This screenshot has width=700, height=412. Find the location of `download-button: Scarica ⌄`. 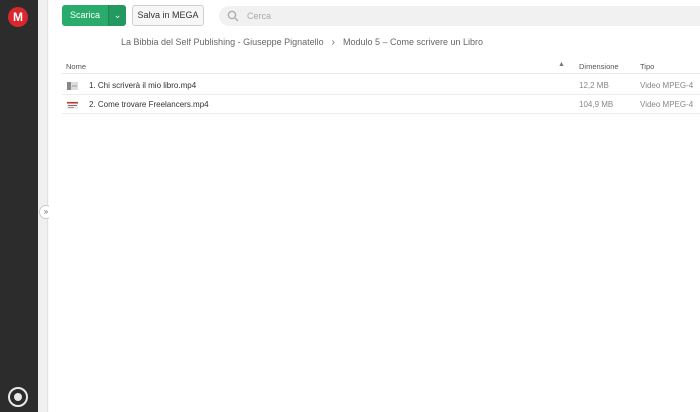

download-button: Scarica ⌄ is located at coordinates (94, 15).